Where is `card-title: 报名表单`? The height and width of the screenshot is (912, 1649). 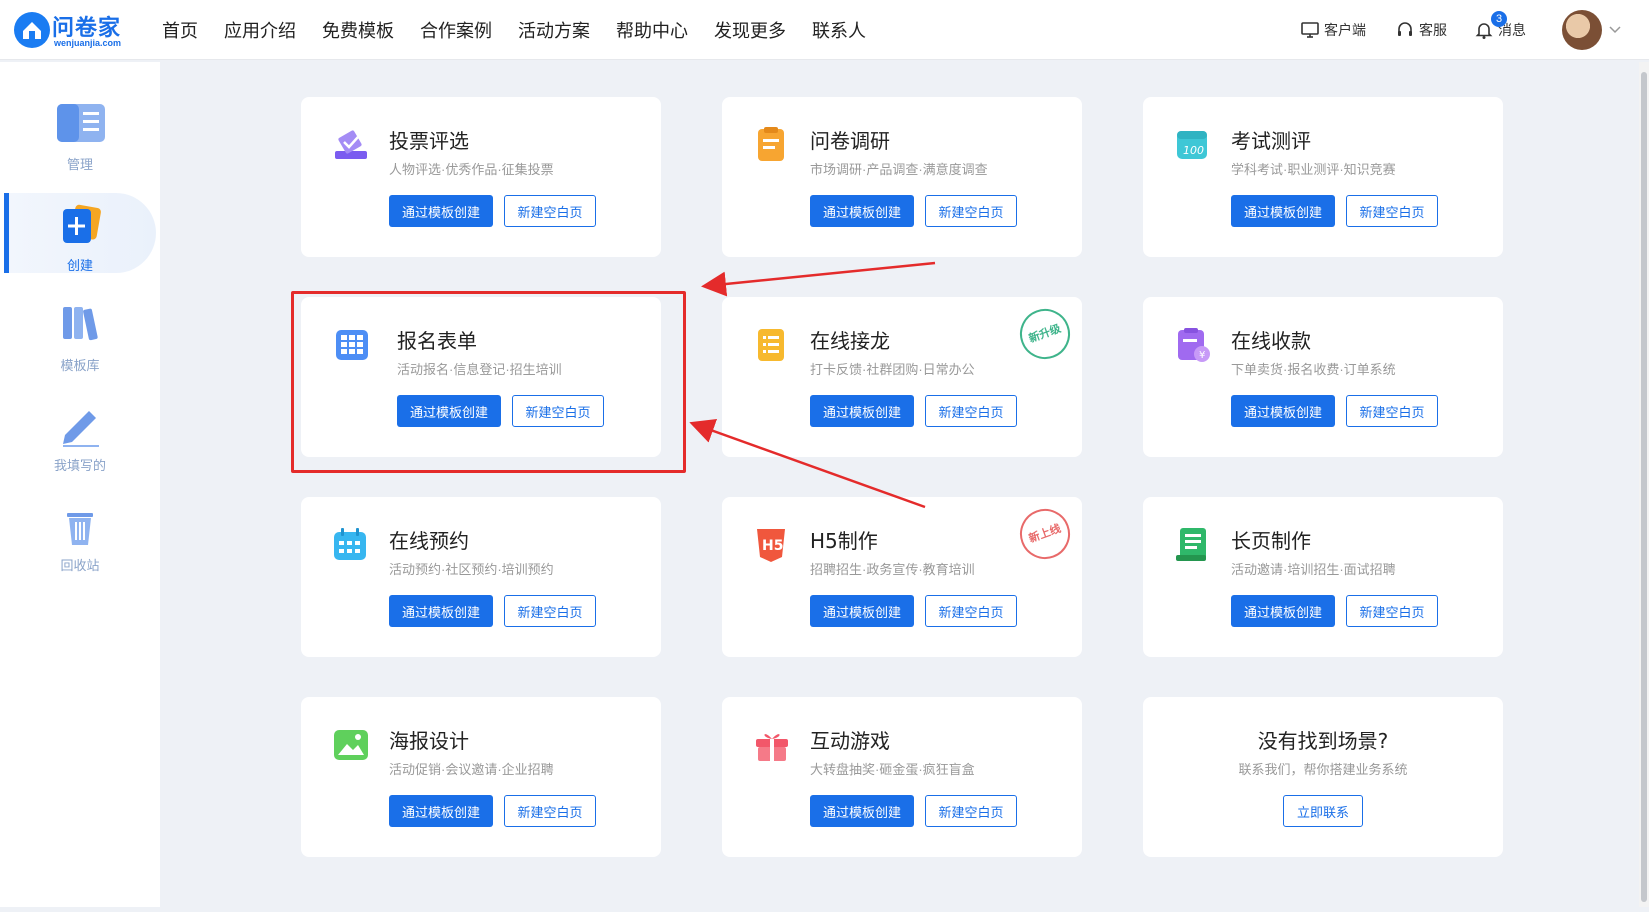 card-title: 报名表单 is located at coordinates (437, 341).